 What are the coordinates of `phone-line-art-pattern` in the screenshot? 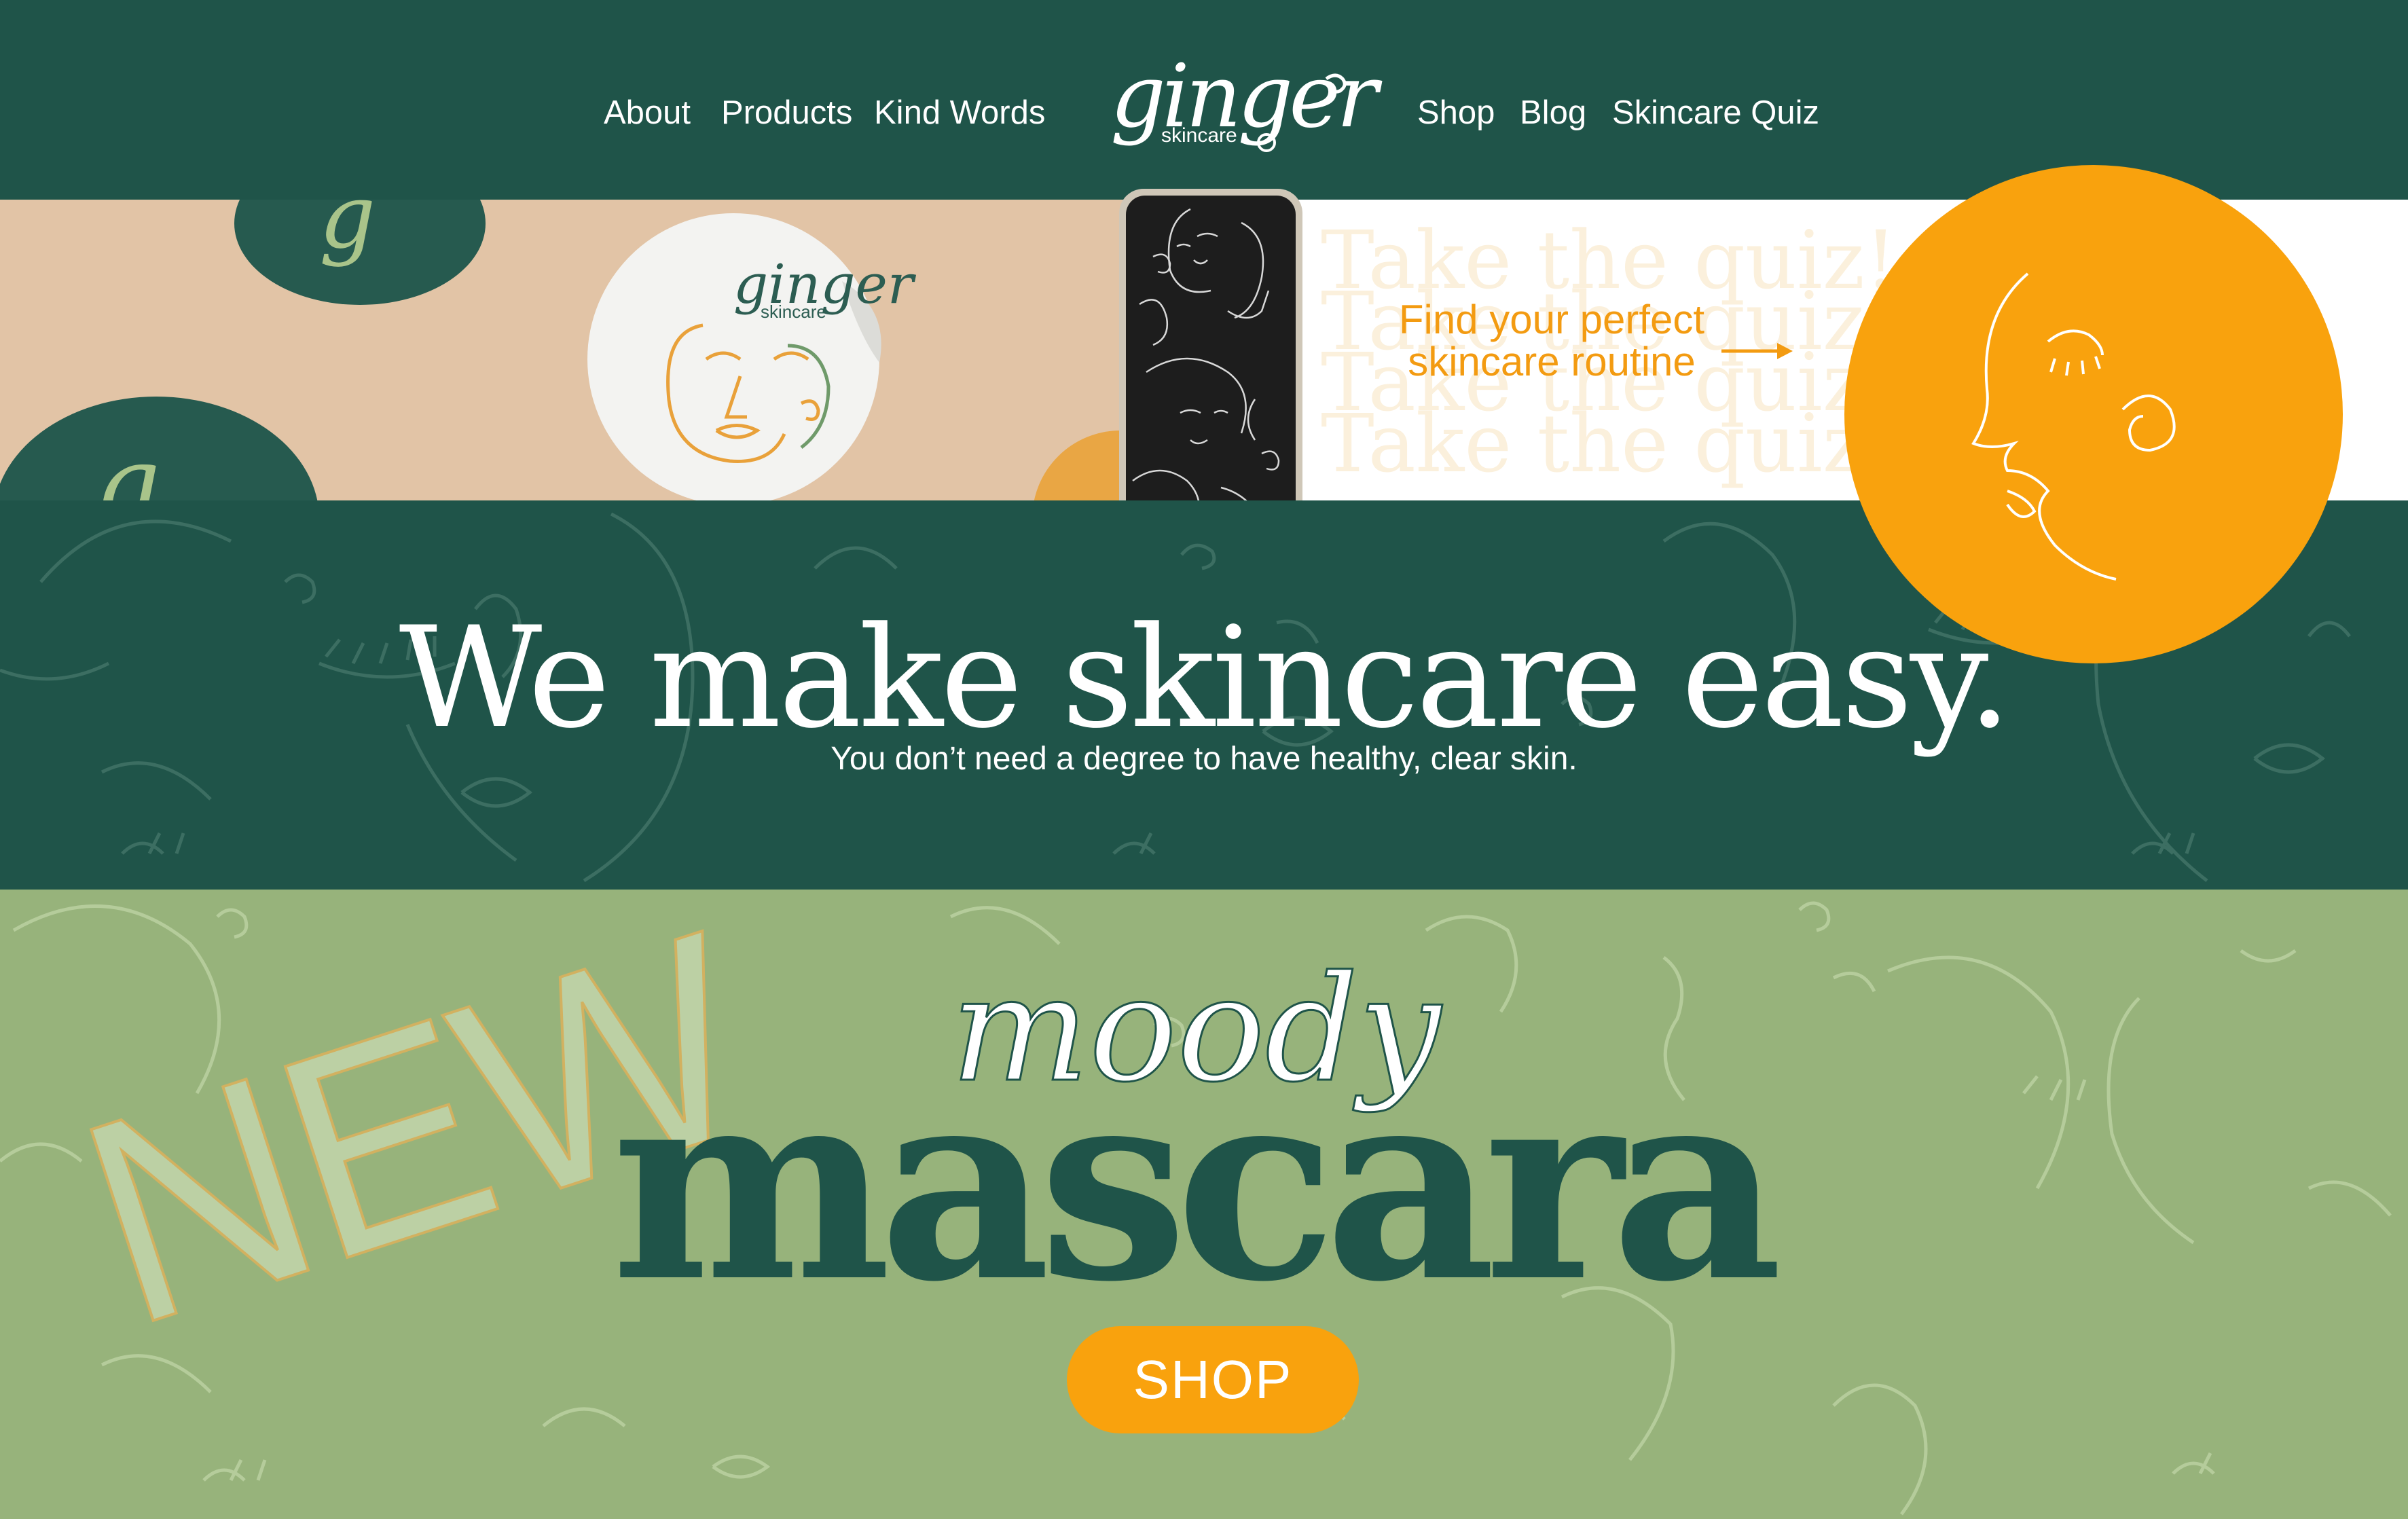 It's located at (1206, 368).